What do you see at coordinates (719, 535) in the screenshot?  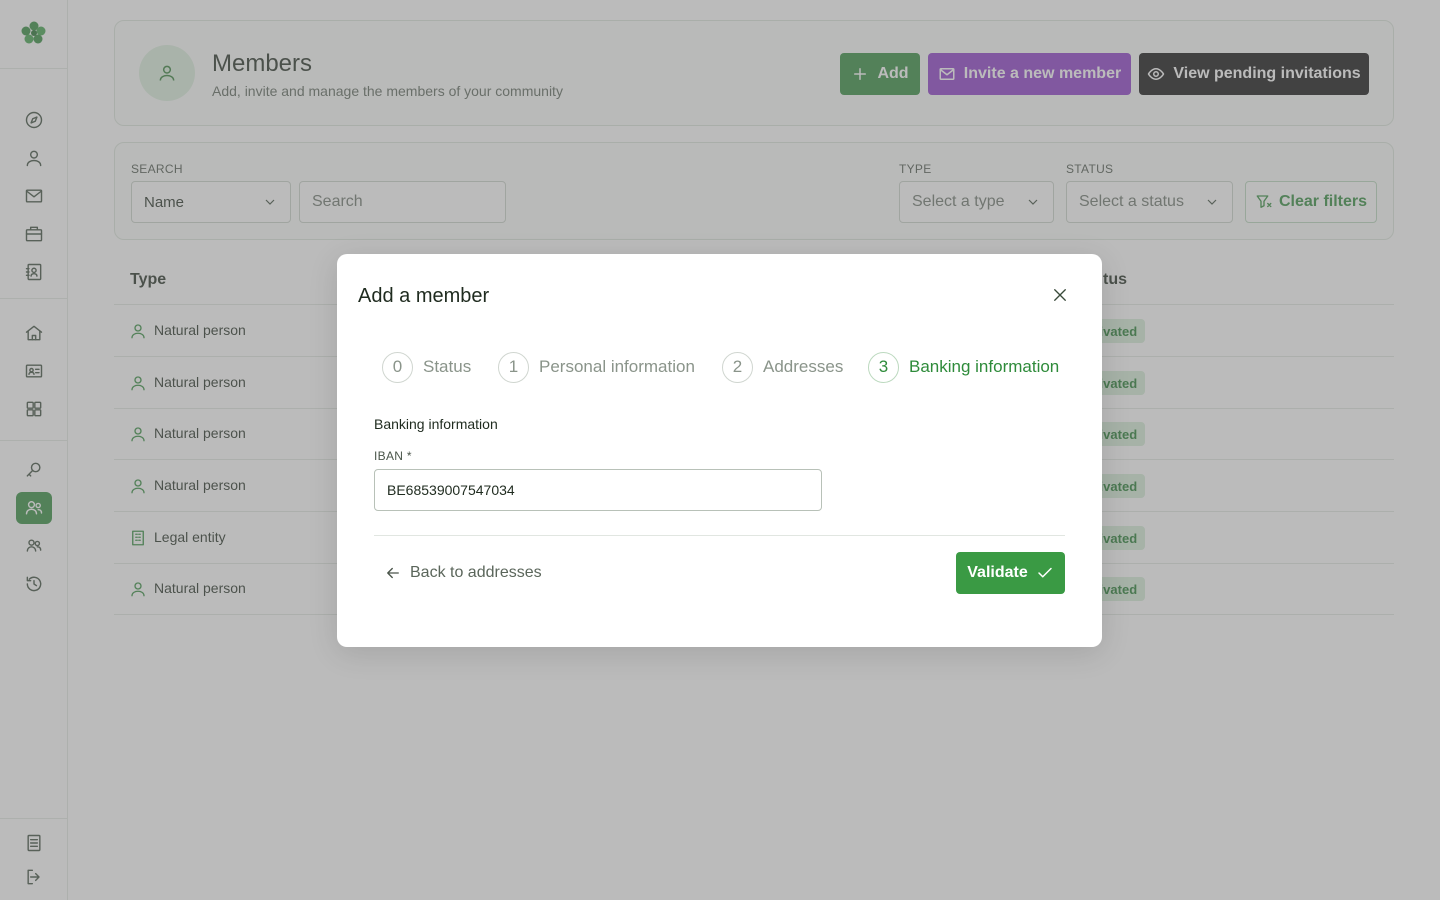 I see `dialog-divider` at bounding box center [719, 535].